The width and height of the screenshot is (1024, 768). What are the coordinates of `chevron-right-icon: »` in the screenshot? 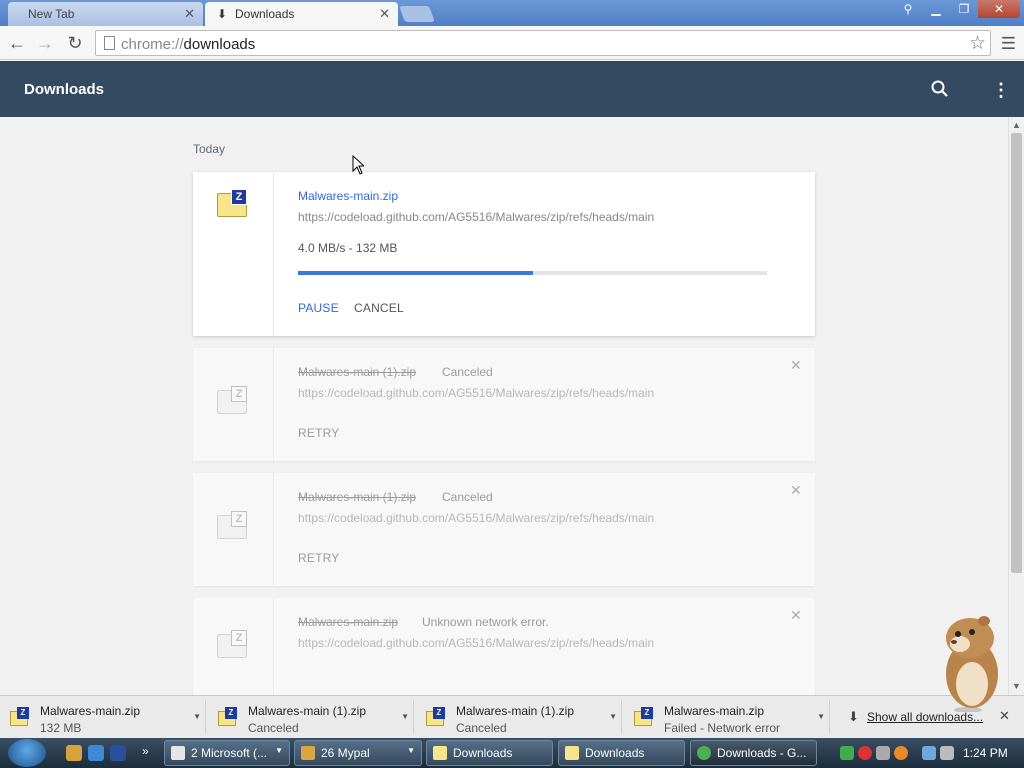 It's located at (145, 751).